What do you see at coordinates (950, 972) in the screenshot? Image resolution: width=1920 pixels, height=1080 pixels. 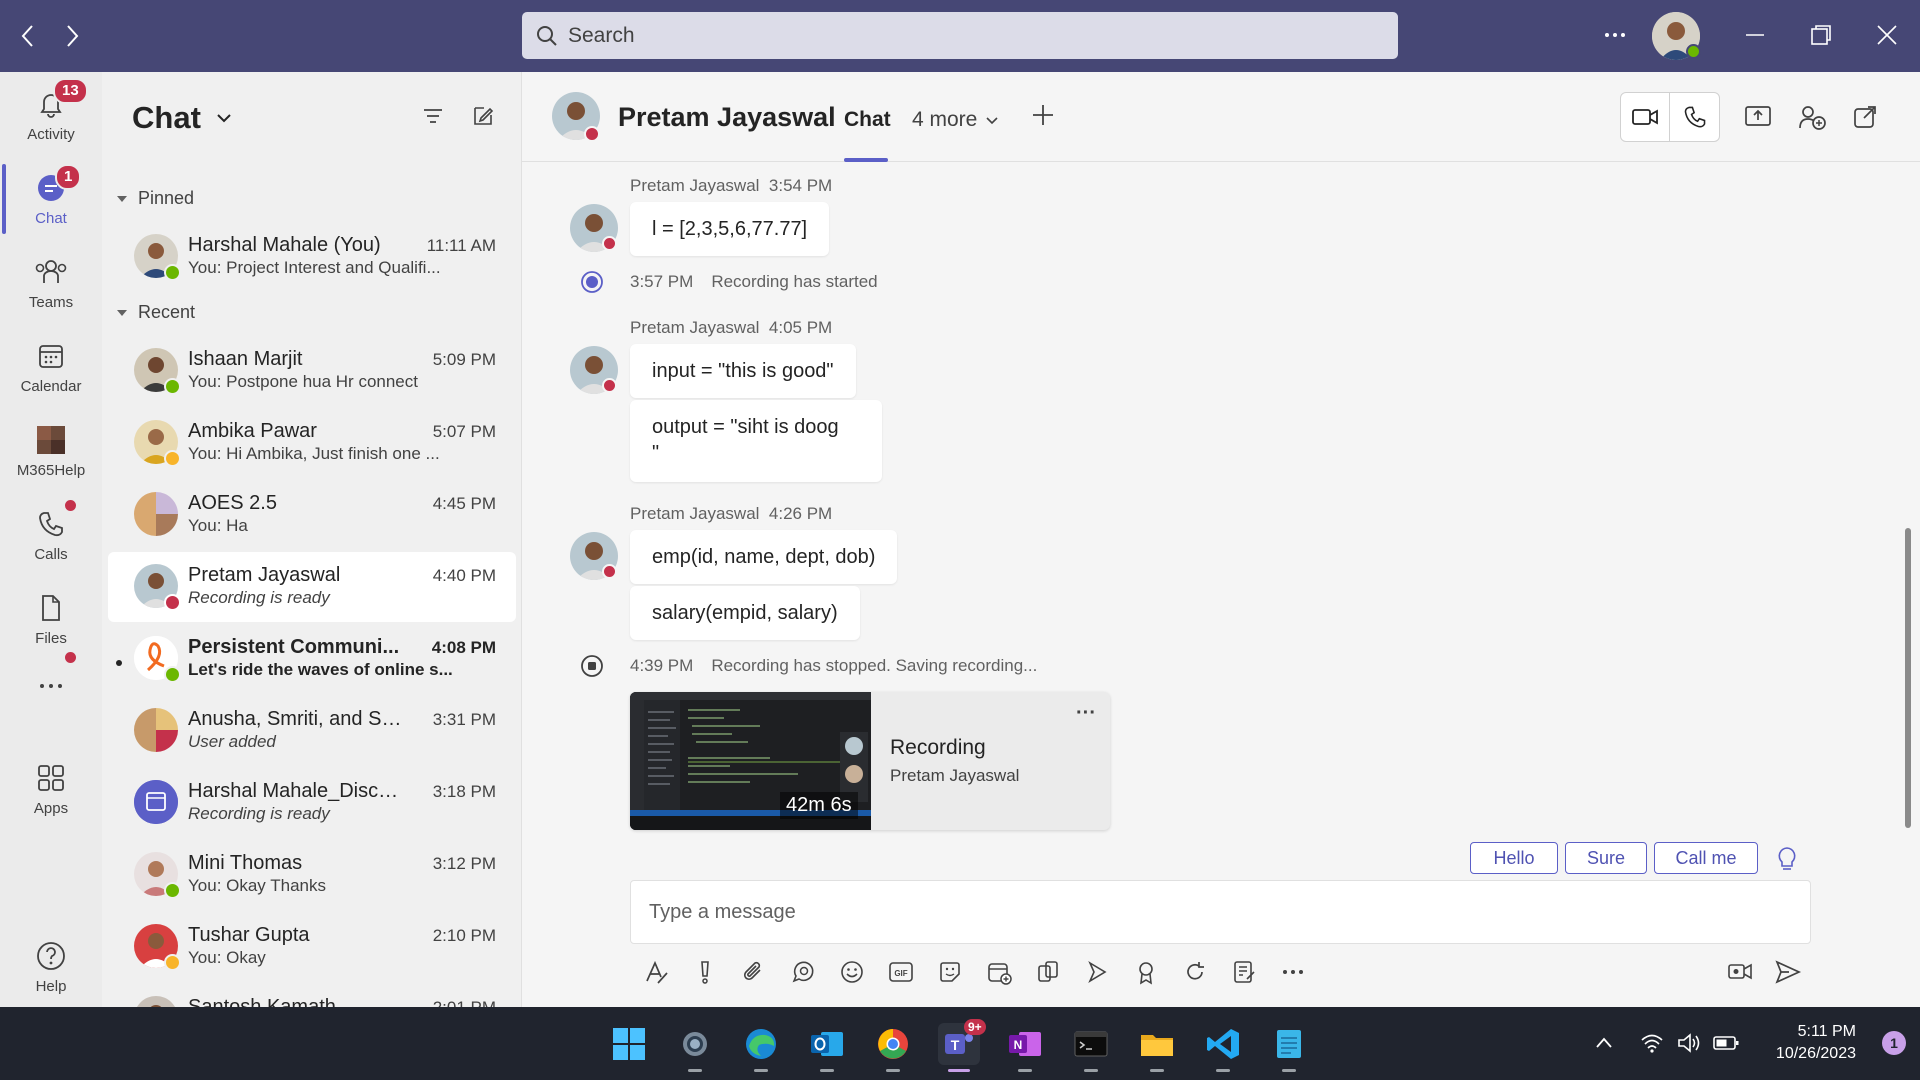 I see `sticker-icon` at bounding box center [950, 972].